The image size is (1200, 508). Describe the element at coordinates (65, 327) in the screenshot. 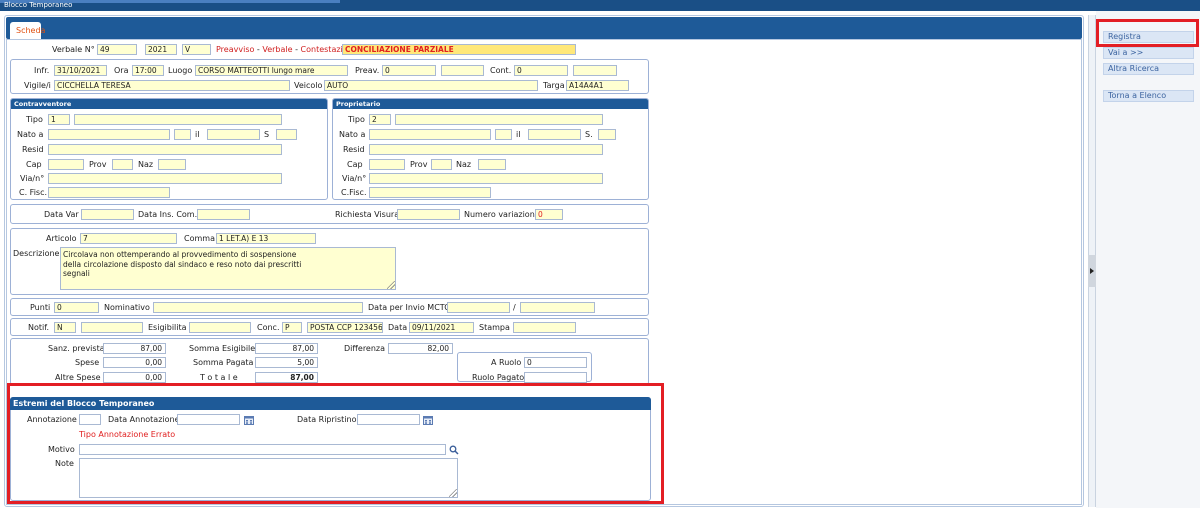

I see `notif-field: N` at that location.